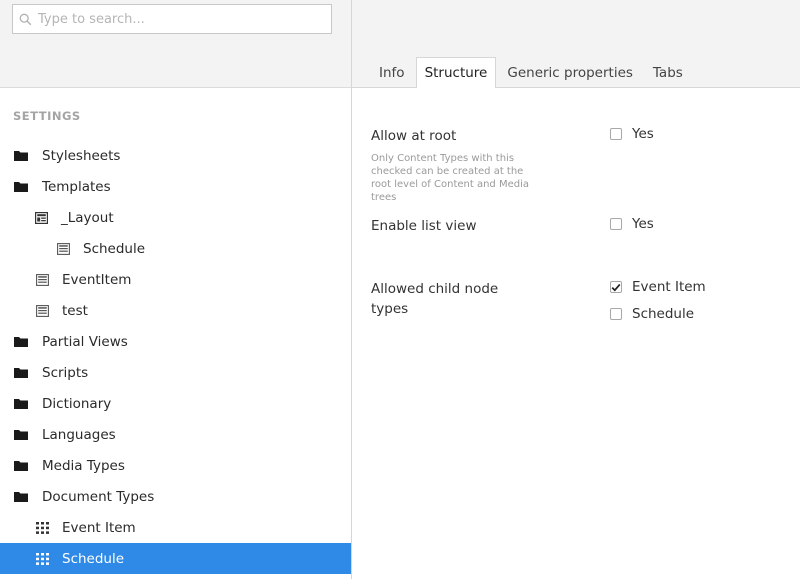 The width and height of the screenshot is (800, 579). What do you see at coordinates (77, 403) in the screenshot?
I see `tree-item-label: Dictionary` at bounding box center [77, 403].